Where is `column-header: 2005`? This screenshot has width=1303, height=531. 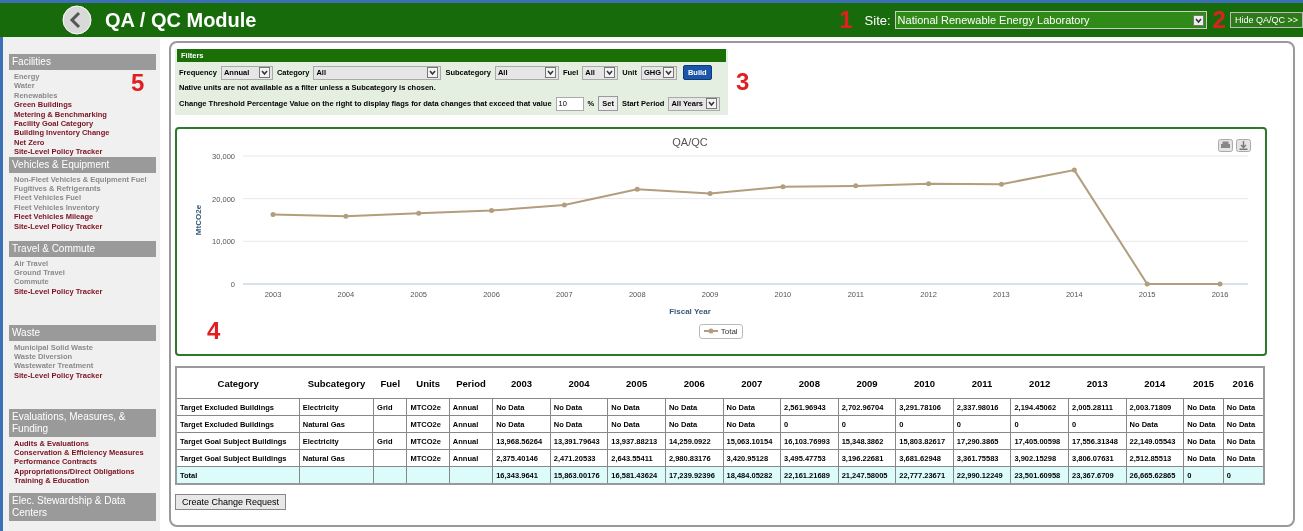 column-header: 2005 is located at coordinates (636, 383).